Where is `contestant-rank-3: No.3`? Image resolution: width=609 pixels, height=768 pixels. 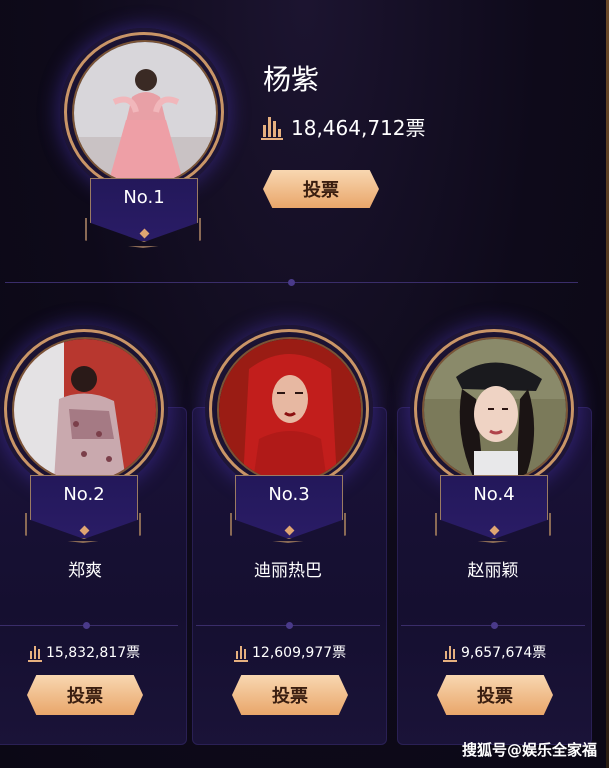 contestant-rank-3: No.3 is located at coordinates (289, 494).